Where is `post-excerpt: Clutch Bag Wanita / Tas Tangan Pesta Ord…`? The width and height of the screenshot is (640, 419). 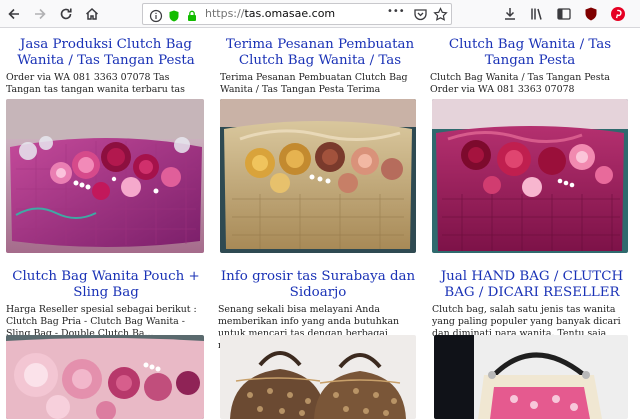 post-excerpt: Clutch Bag Wanita / Tas Tangan Pesta Ord… is located at coordinates (520, 83).